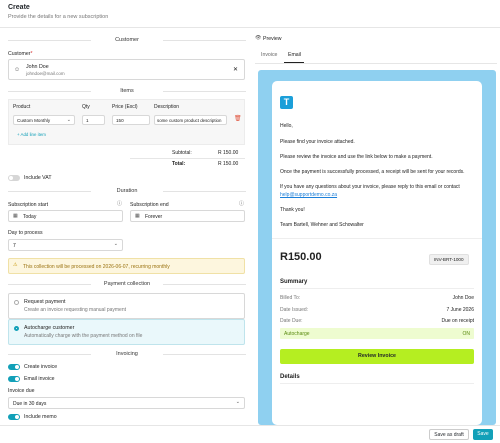 This screenshot has width=500, height=443. What do you see at coordinates (322, 225) in the screenshot?
I see `email-team: Team Bartell, Wehner and Schowalter` at bounding box center [322, 225].